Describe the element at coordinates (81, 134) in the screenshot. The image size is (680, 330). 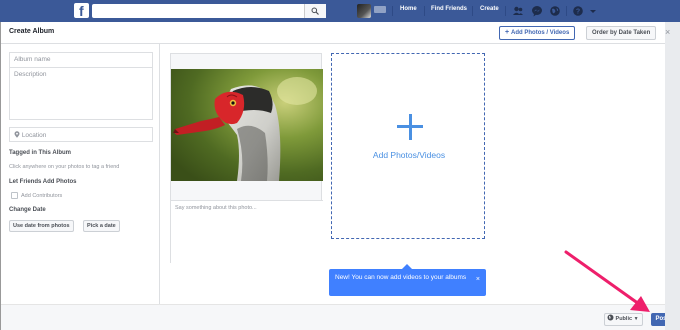
I see `album-location-field: Location` at that location.